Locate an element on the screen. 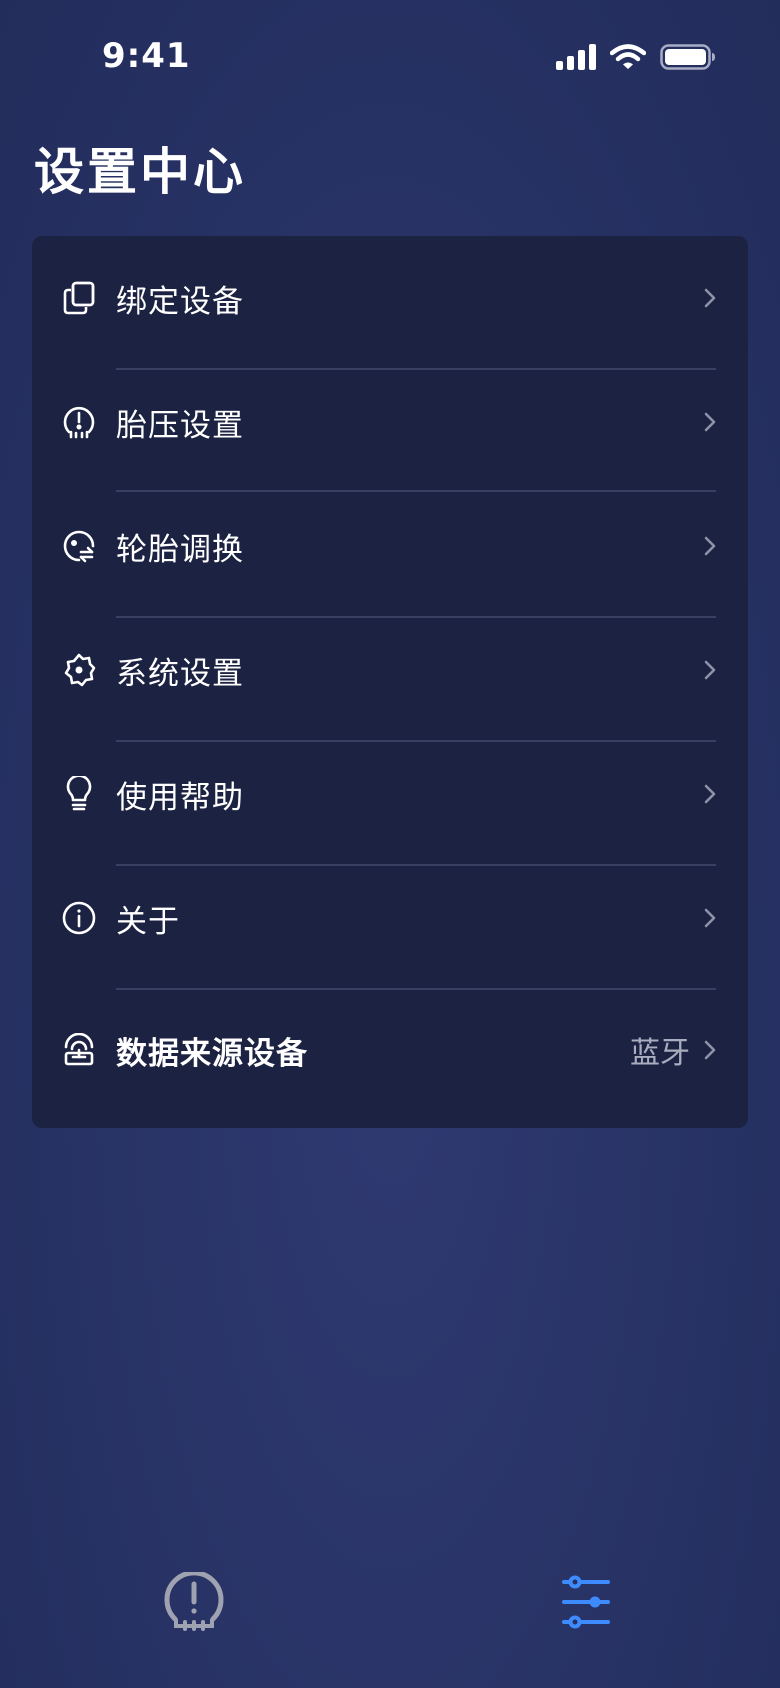  status-time: 9:41 is located at coordinates (146, 56).